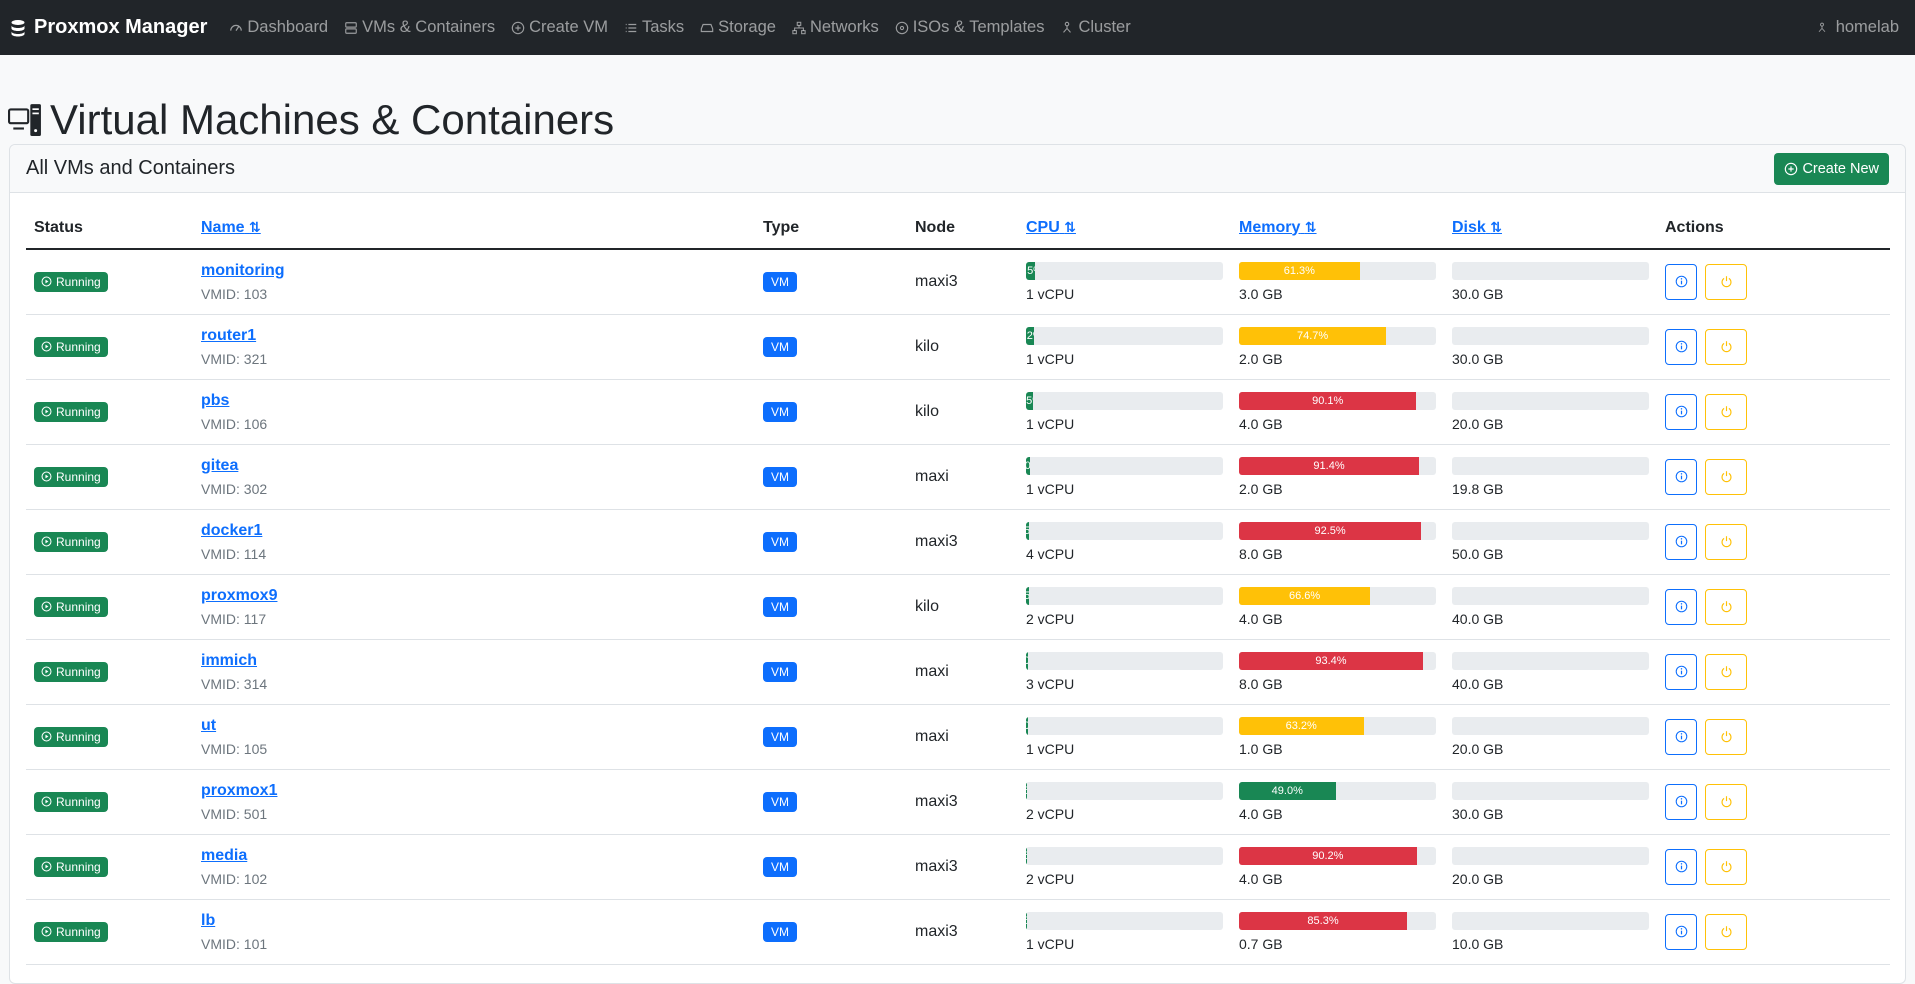  What do you see at coordinates (1550, 595) in the screenshot?
I see `disk-progress-bar` at bounding box center [1550, 595].